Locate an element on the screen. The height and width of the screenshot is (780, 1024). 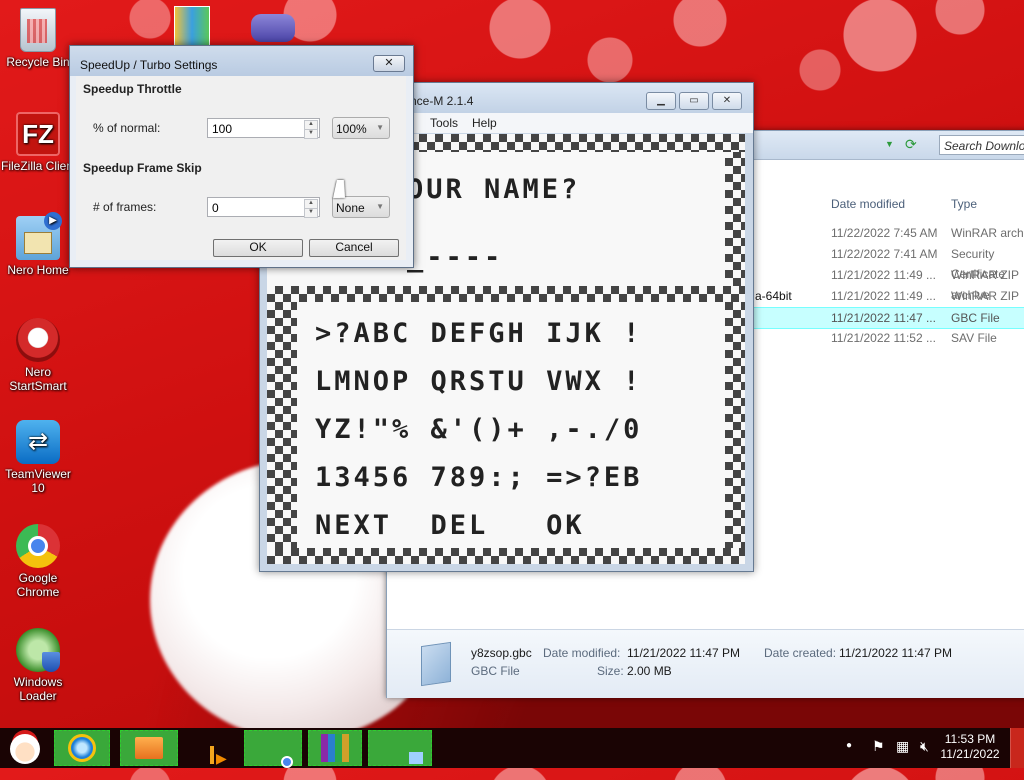
taskbar-app-media-player is located at coordinates (210, 748).